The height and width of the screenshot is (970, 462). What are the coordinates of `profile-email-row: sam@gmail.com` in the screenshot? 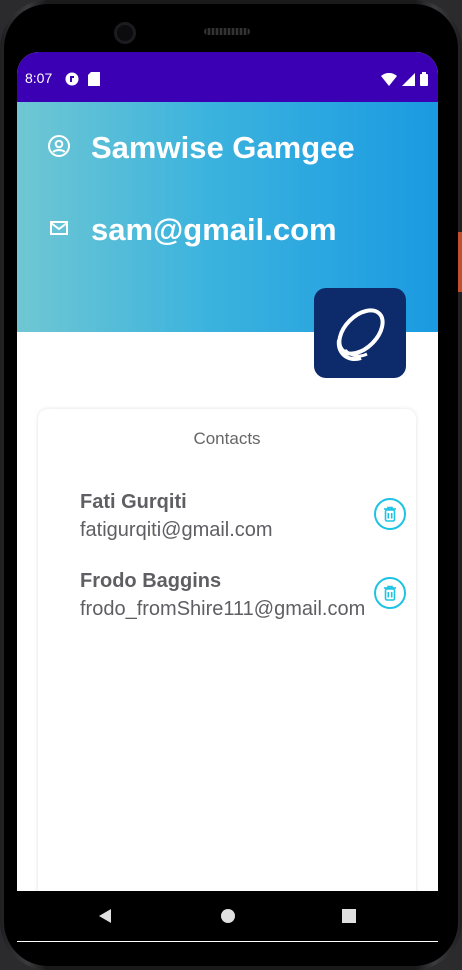 It's located at (192, 230).